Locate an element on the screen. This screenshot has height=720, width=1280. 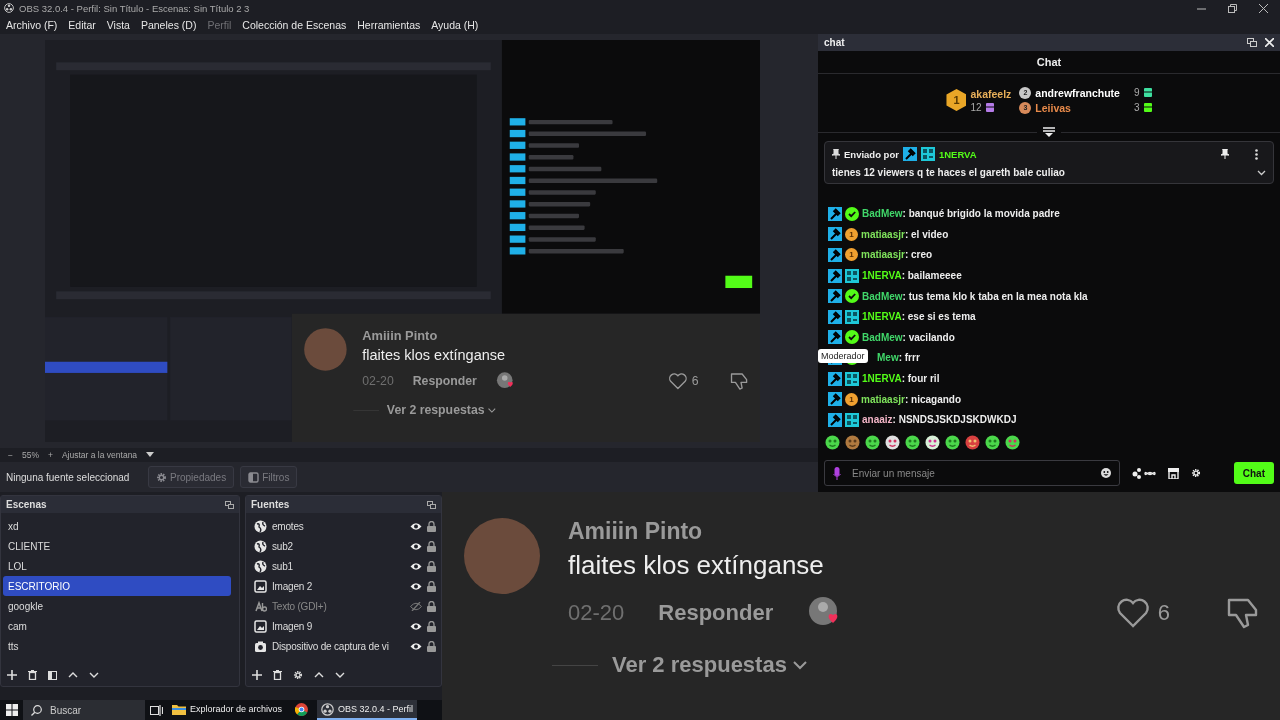
task-view-icon is located at coordinates (156, 710).